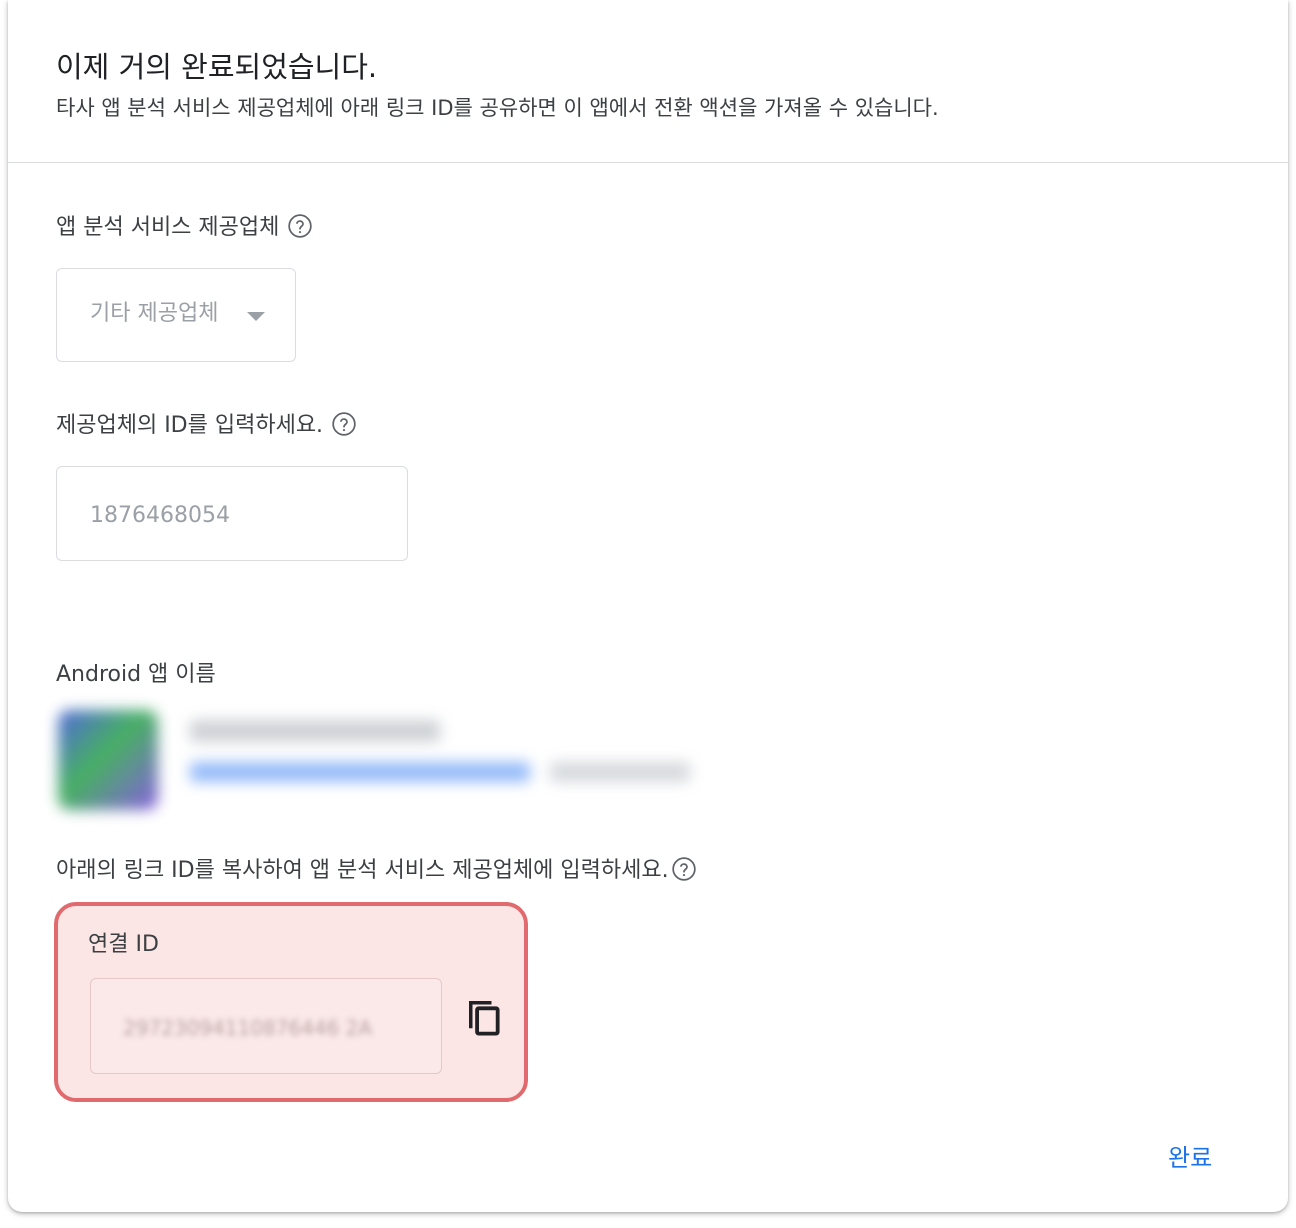  I want to click on app-id-redacted, so click(620, 772).